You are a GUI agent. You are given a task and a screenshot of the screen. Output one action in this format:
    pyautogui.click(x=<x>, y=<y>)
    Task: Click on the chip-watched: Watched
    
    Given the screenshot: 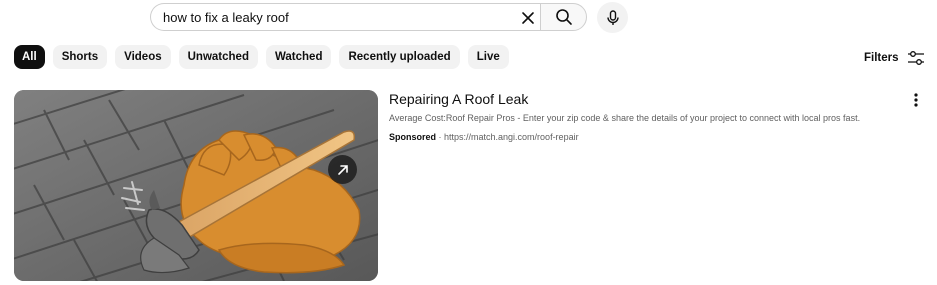 What is the action you would take?
    pyautogui.click(x=298, y=57)
    